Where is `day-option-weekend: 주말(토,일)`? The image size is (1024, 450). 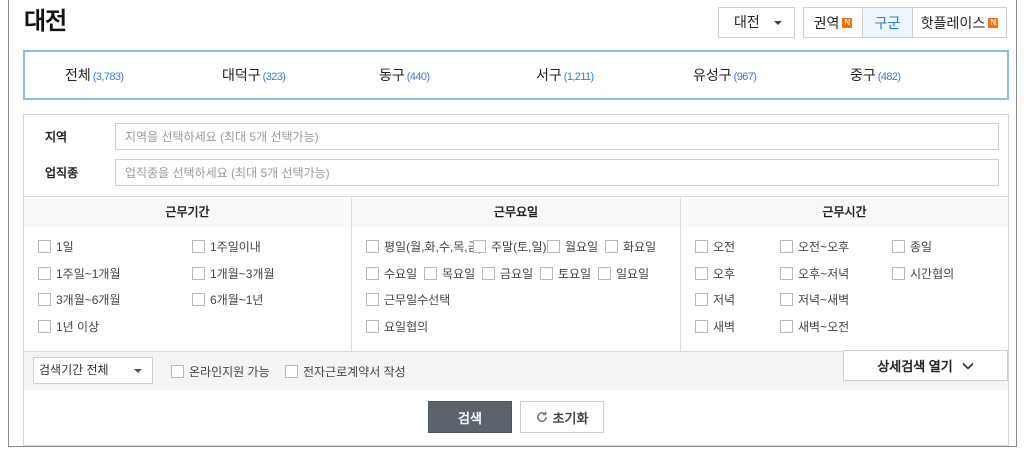
day-option-weekend: 주말(토,일) is located at coordinates (510, 246).